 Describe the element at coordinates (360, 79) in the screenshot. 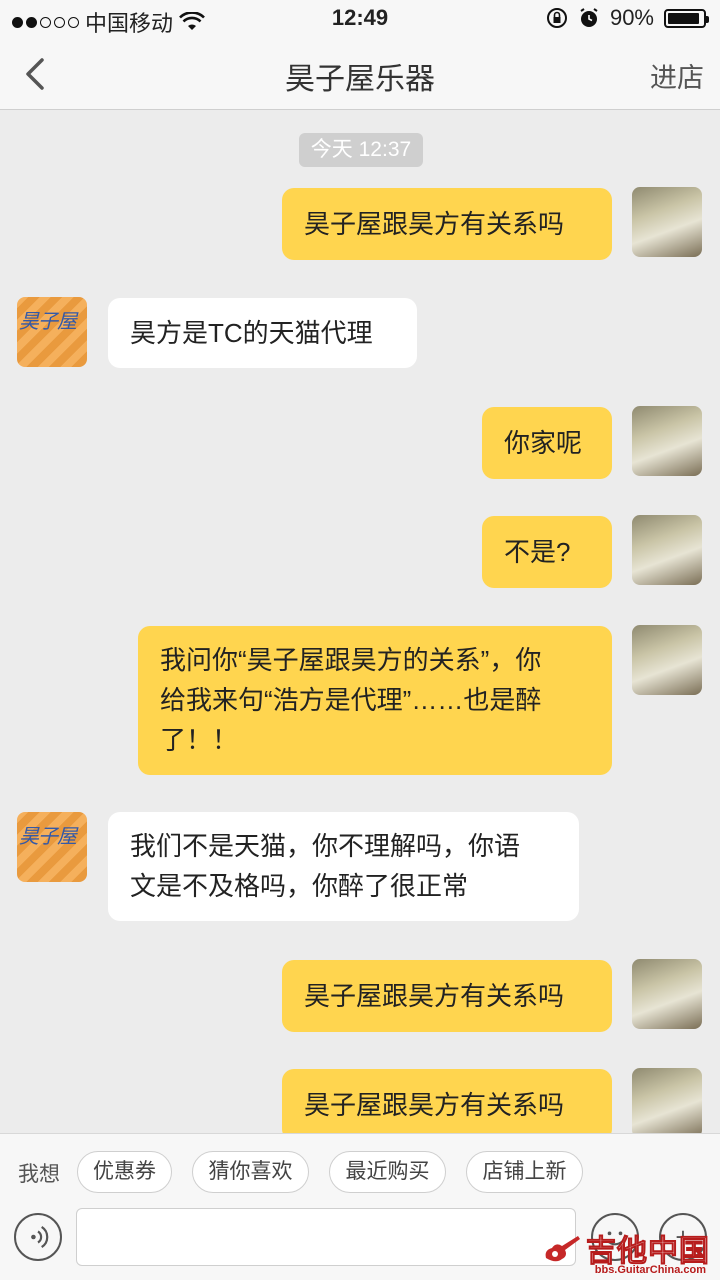

I see `page-title: 昊子屋乐器` at that location.